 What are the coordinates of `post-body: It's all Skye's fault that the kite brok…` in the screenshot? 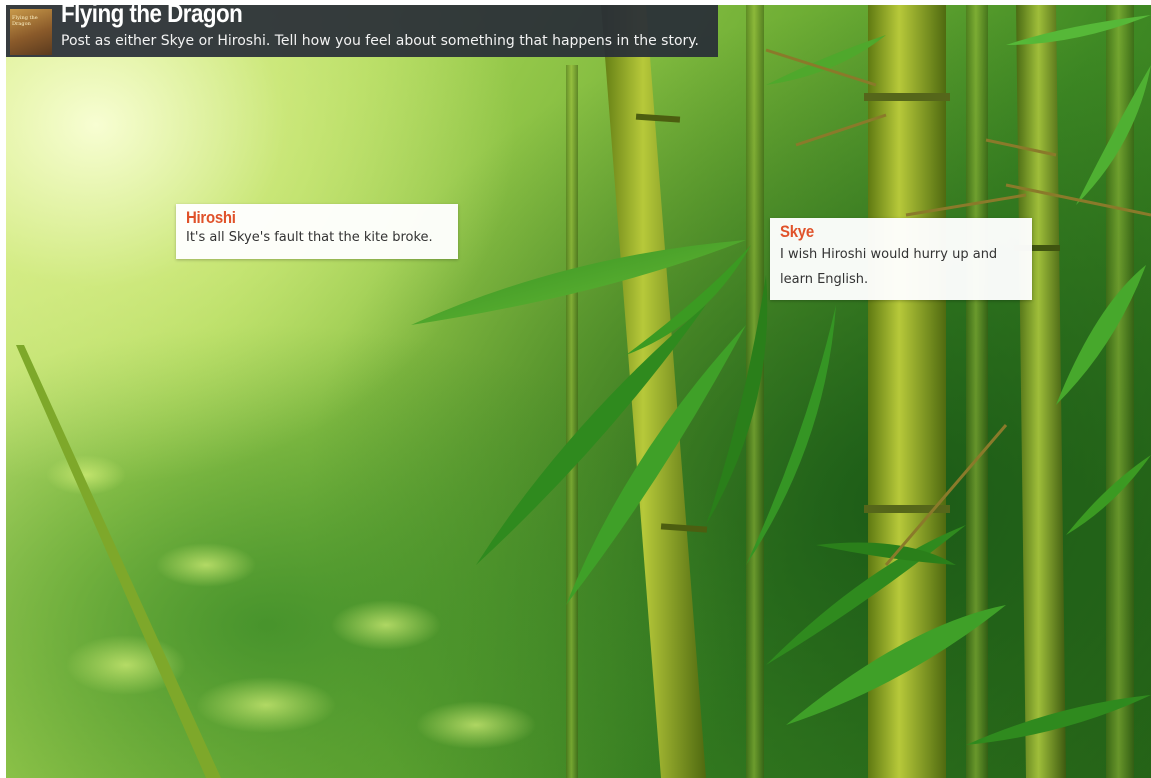 It's located at (309, 237).